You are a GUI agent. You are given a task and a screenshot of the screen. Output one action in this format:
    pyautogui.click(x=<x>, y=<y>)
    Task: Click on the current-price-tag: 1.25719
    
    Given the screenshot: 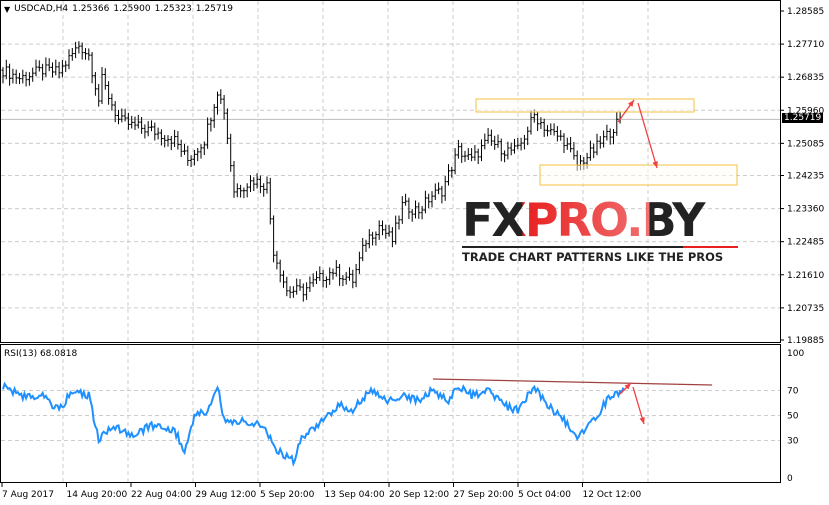 What is the action you would take?
    pyautogui.click(x=803, y=118)
    